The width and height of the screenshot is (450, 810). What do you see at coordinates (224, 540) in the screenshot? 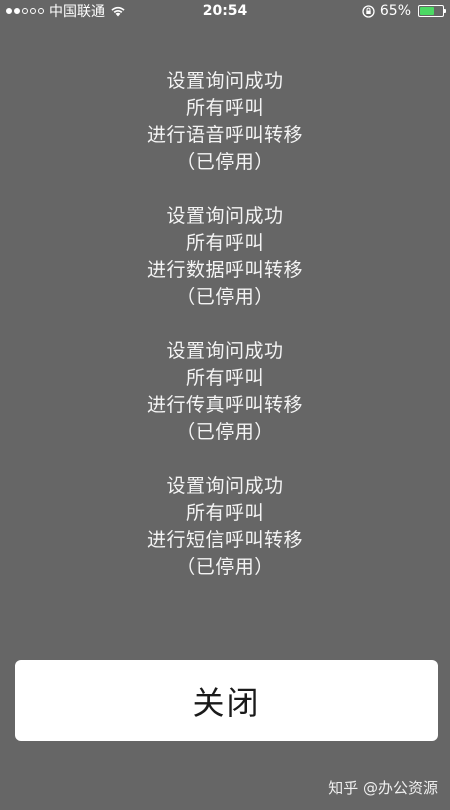
I see `message-service: 进行短信呼叫转移` at bounding box center [224, 540].